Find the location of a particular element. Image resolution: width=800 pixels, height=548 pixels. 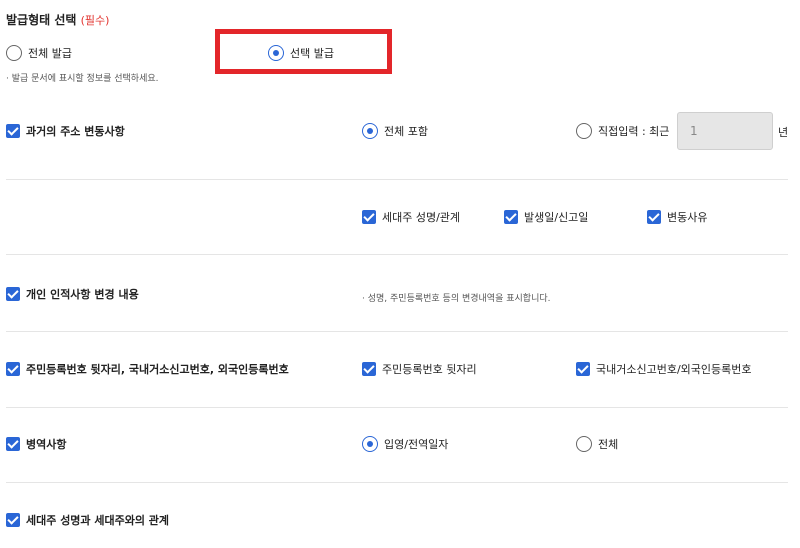

checkbox-occurrence-date: 발생일/신고일 is located at coordinates (546, 217).